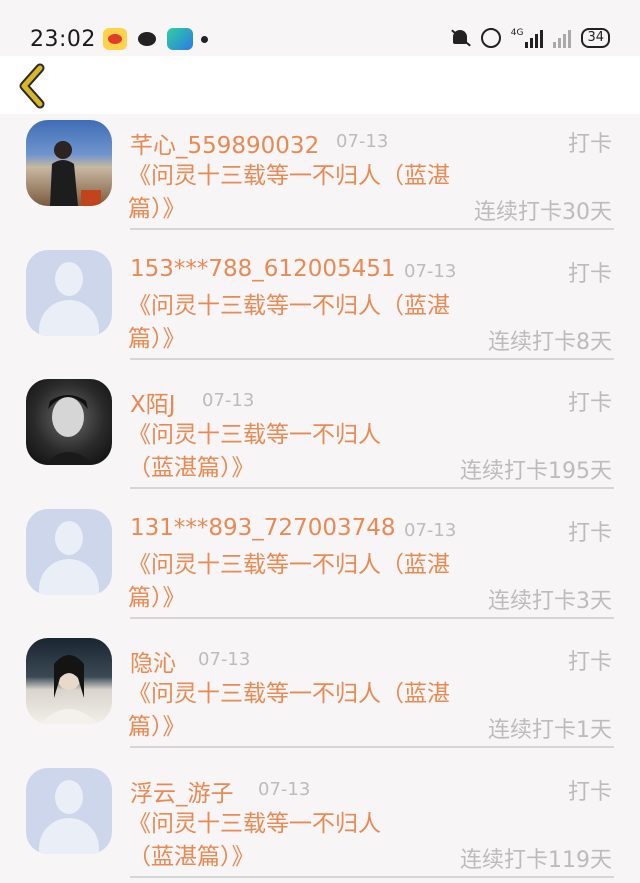 The width and height of the screenshot is (640, 883). Describe the element at coordinates (147, 39) in the screenshot. I see `wechat-icon` at that location.